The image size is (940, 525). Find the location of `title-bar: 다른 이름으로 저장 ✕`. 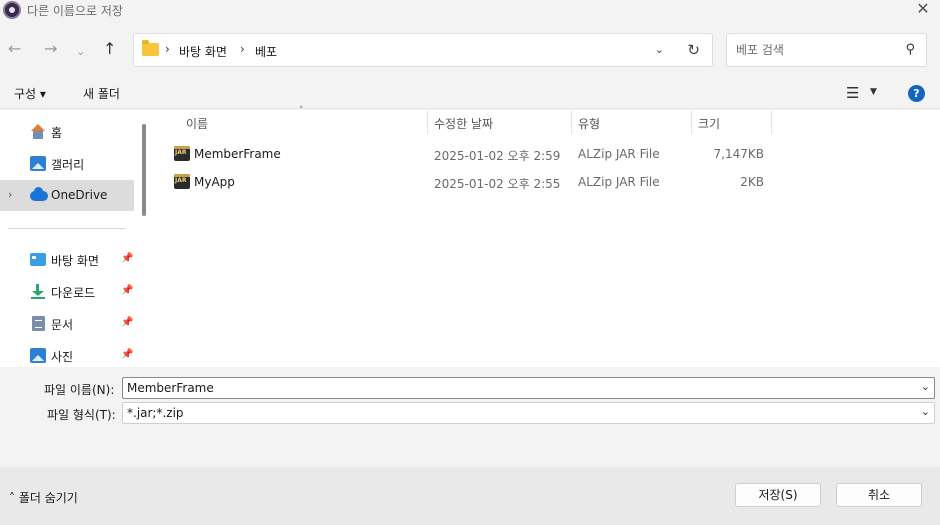

title-bar: 다른 이름으로 저장 ✕ is located at coordinates (470, 11).